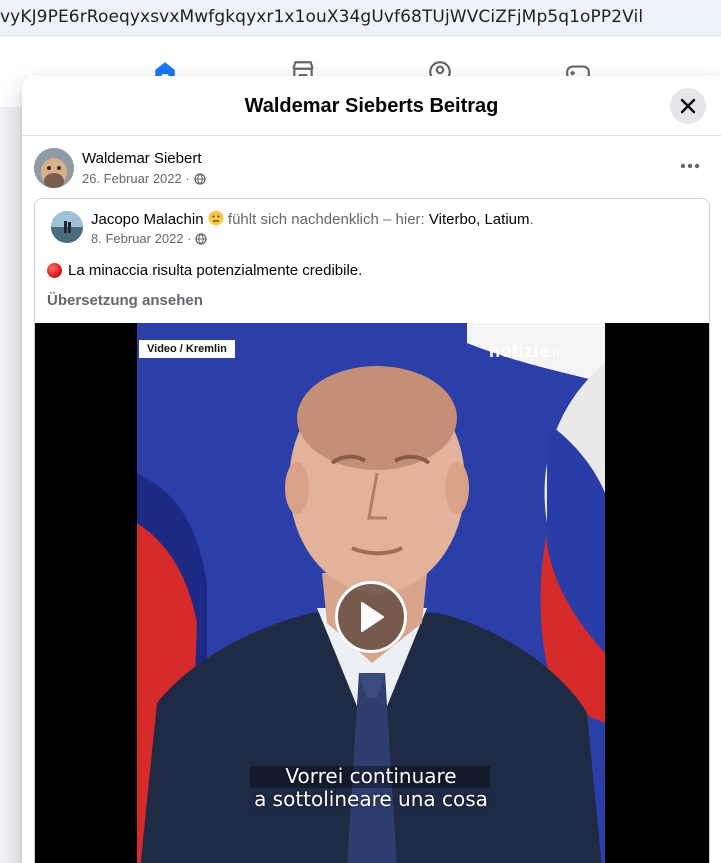  I want to click on subtitle-line-1: Vorrei continuare, so click(371, 776).